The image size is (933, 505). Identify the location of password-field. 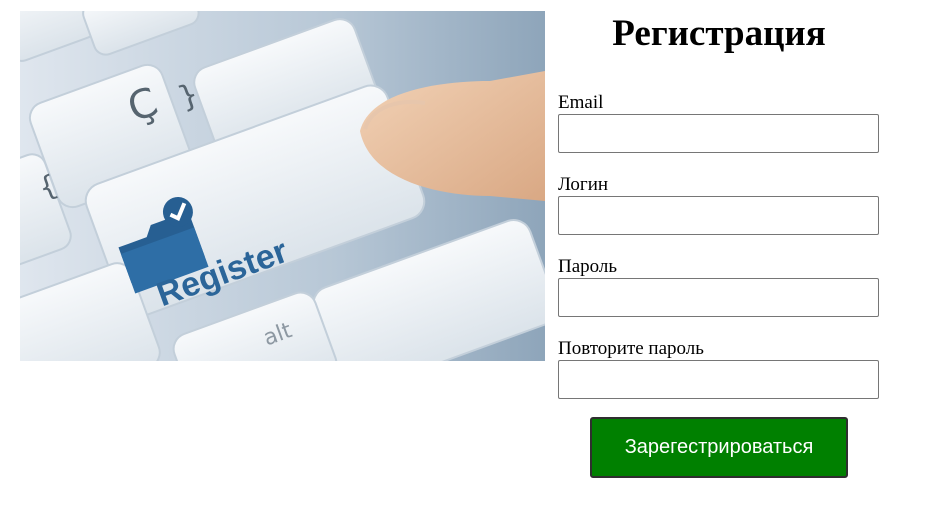
(718, 297).